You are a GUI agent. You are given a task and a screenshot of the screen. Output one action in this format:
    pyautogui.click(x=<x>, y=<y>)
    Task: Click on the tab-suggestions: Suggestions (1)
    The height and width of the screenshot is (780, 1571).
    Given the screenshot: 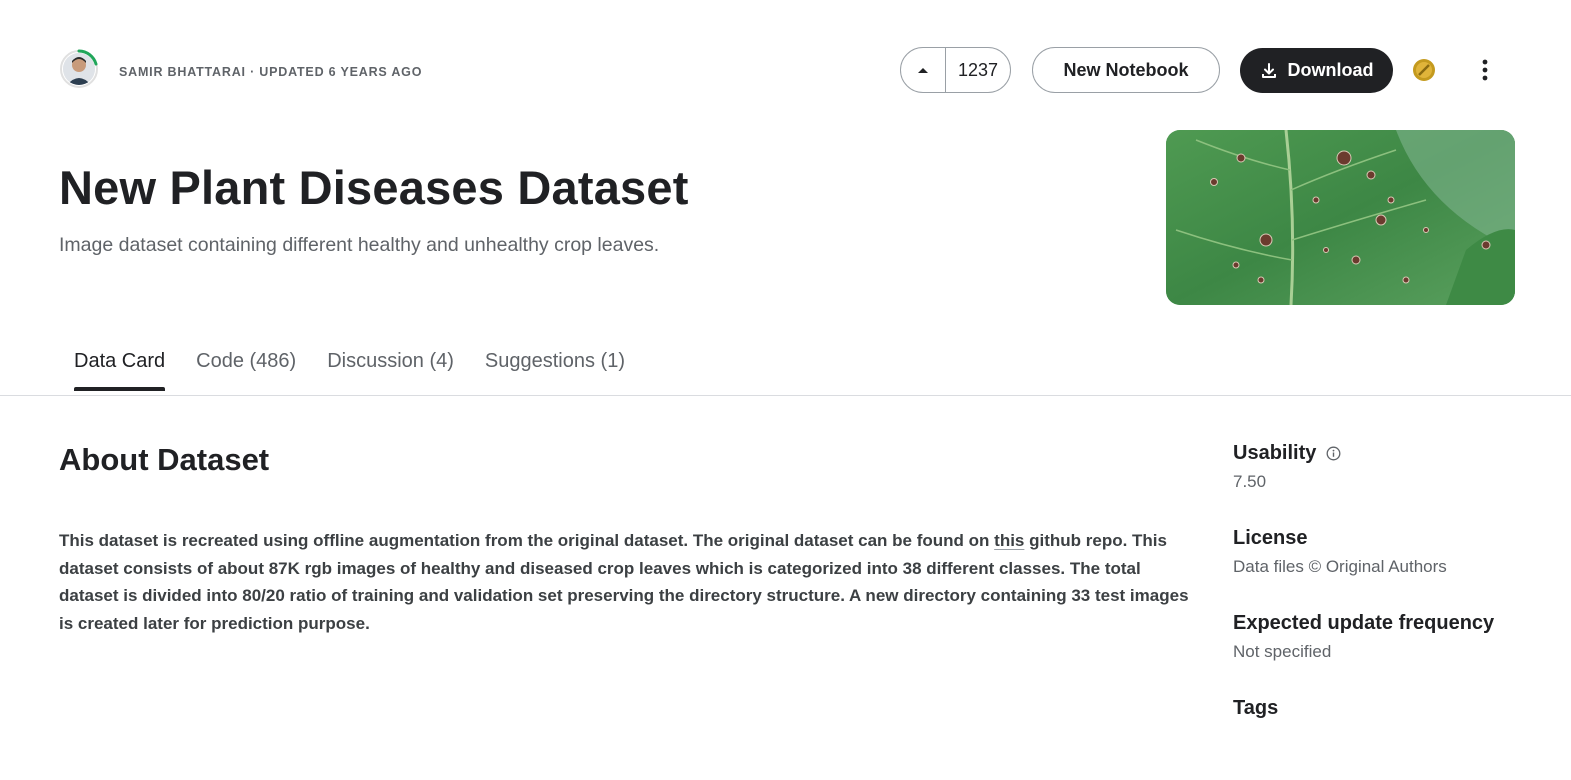 What is the action you would take?
    pyautogui.click(x=555, y=370)
    